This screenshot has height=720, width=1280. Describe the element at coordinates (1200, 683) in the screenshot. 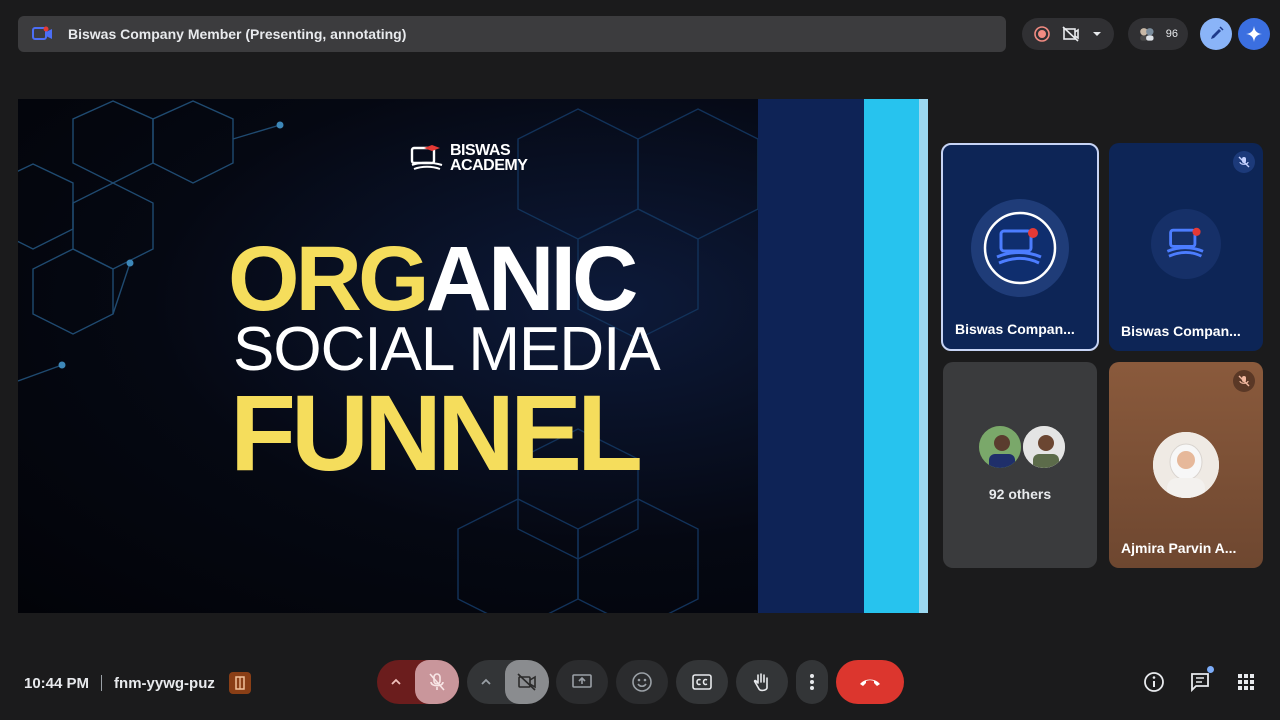

I see `chat-icon` at that location.